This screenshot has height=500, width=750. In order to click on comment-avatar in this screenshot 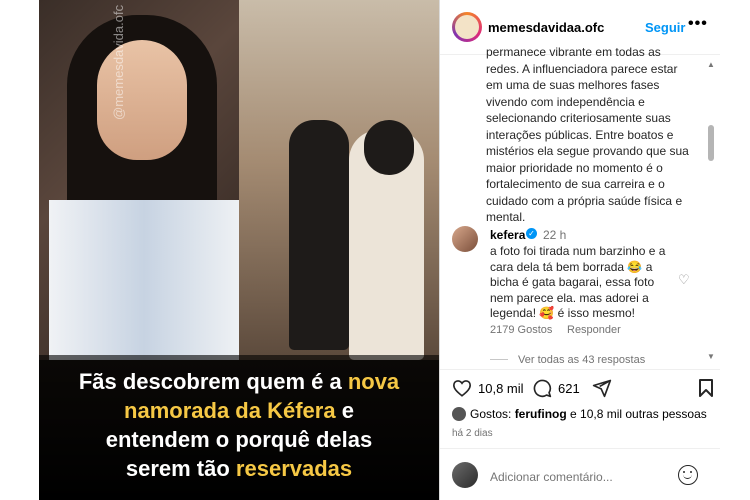, I will do `click(465, 239)`.